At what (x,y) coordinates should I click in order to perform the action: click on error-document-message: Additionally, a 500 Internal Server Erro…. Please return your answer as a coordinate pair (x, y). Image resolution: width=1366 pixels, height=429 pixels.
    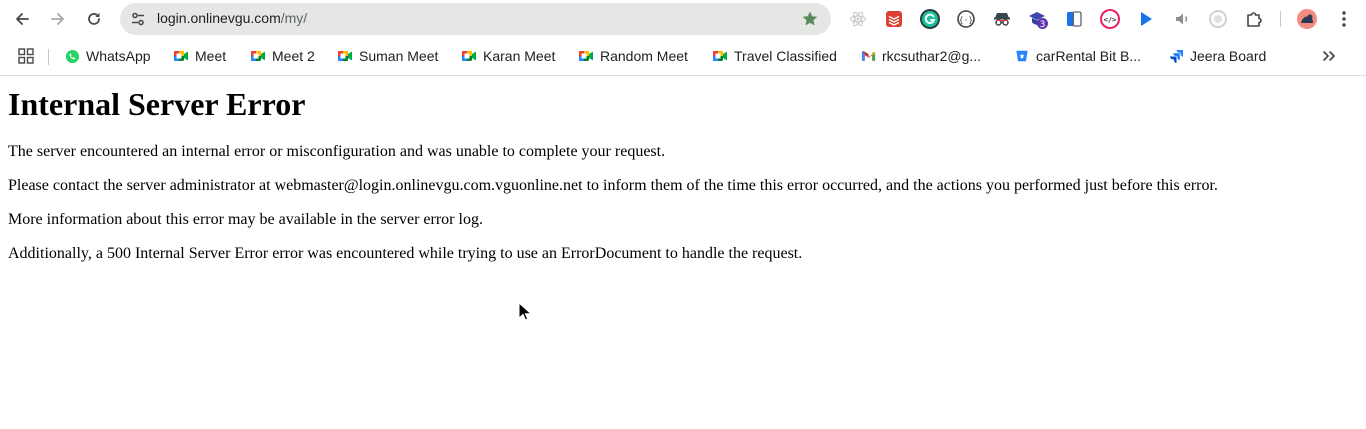
    Looking at the image, I should click on (405, 253).